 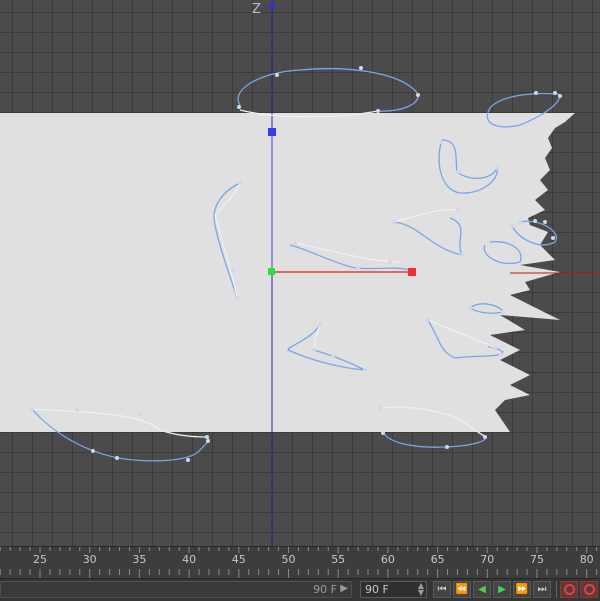 What do you see at coordinates (238, 559) in the screenshot?
I see `ruler-tick-label: 45` at bounding box center [238, 559].